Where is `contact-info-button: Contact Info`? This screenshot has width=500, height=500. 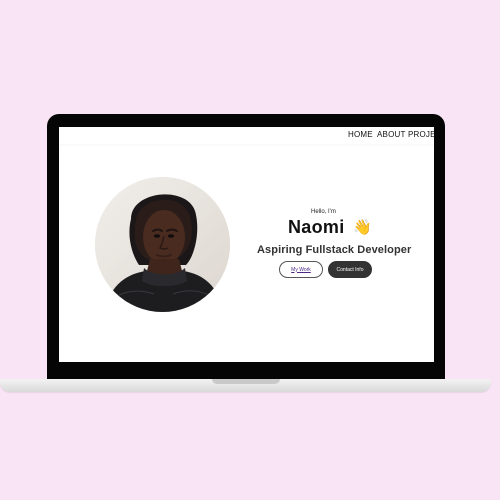
contact-info-button: Contact Info is located at coordinates (350, 269).